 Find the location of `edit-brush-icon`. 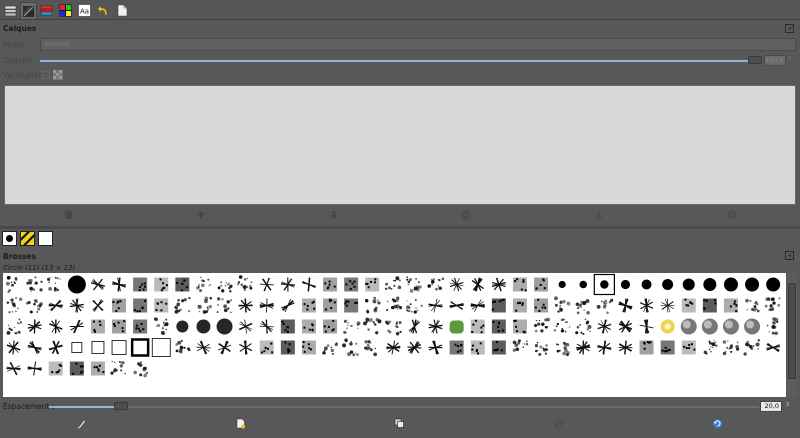

edit-brush-icon is located at coordinates (81, 423).